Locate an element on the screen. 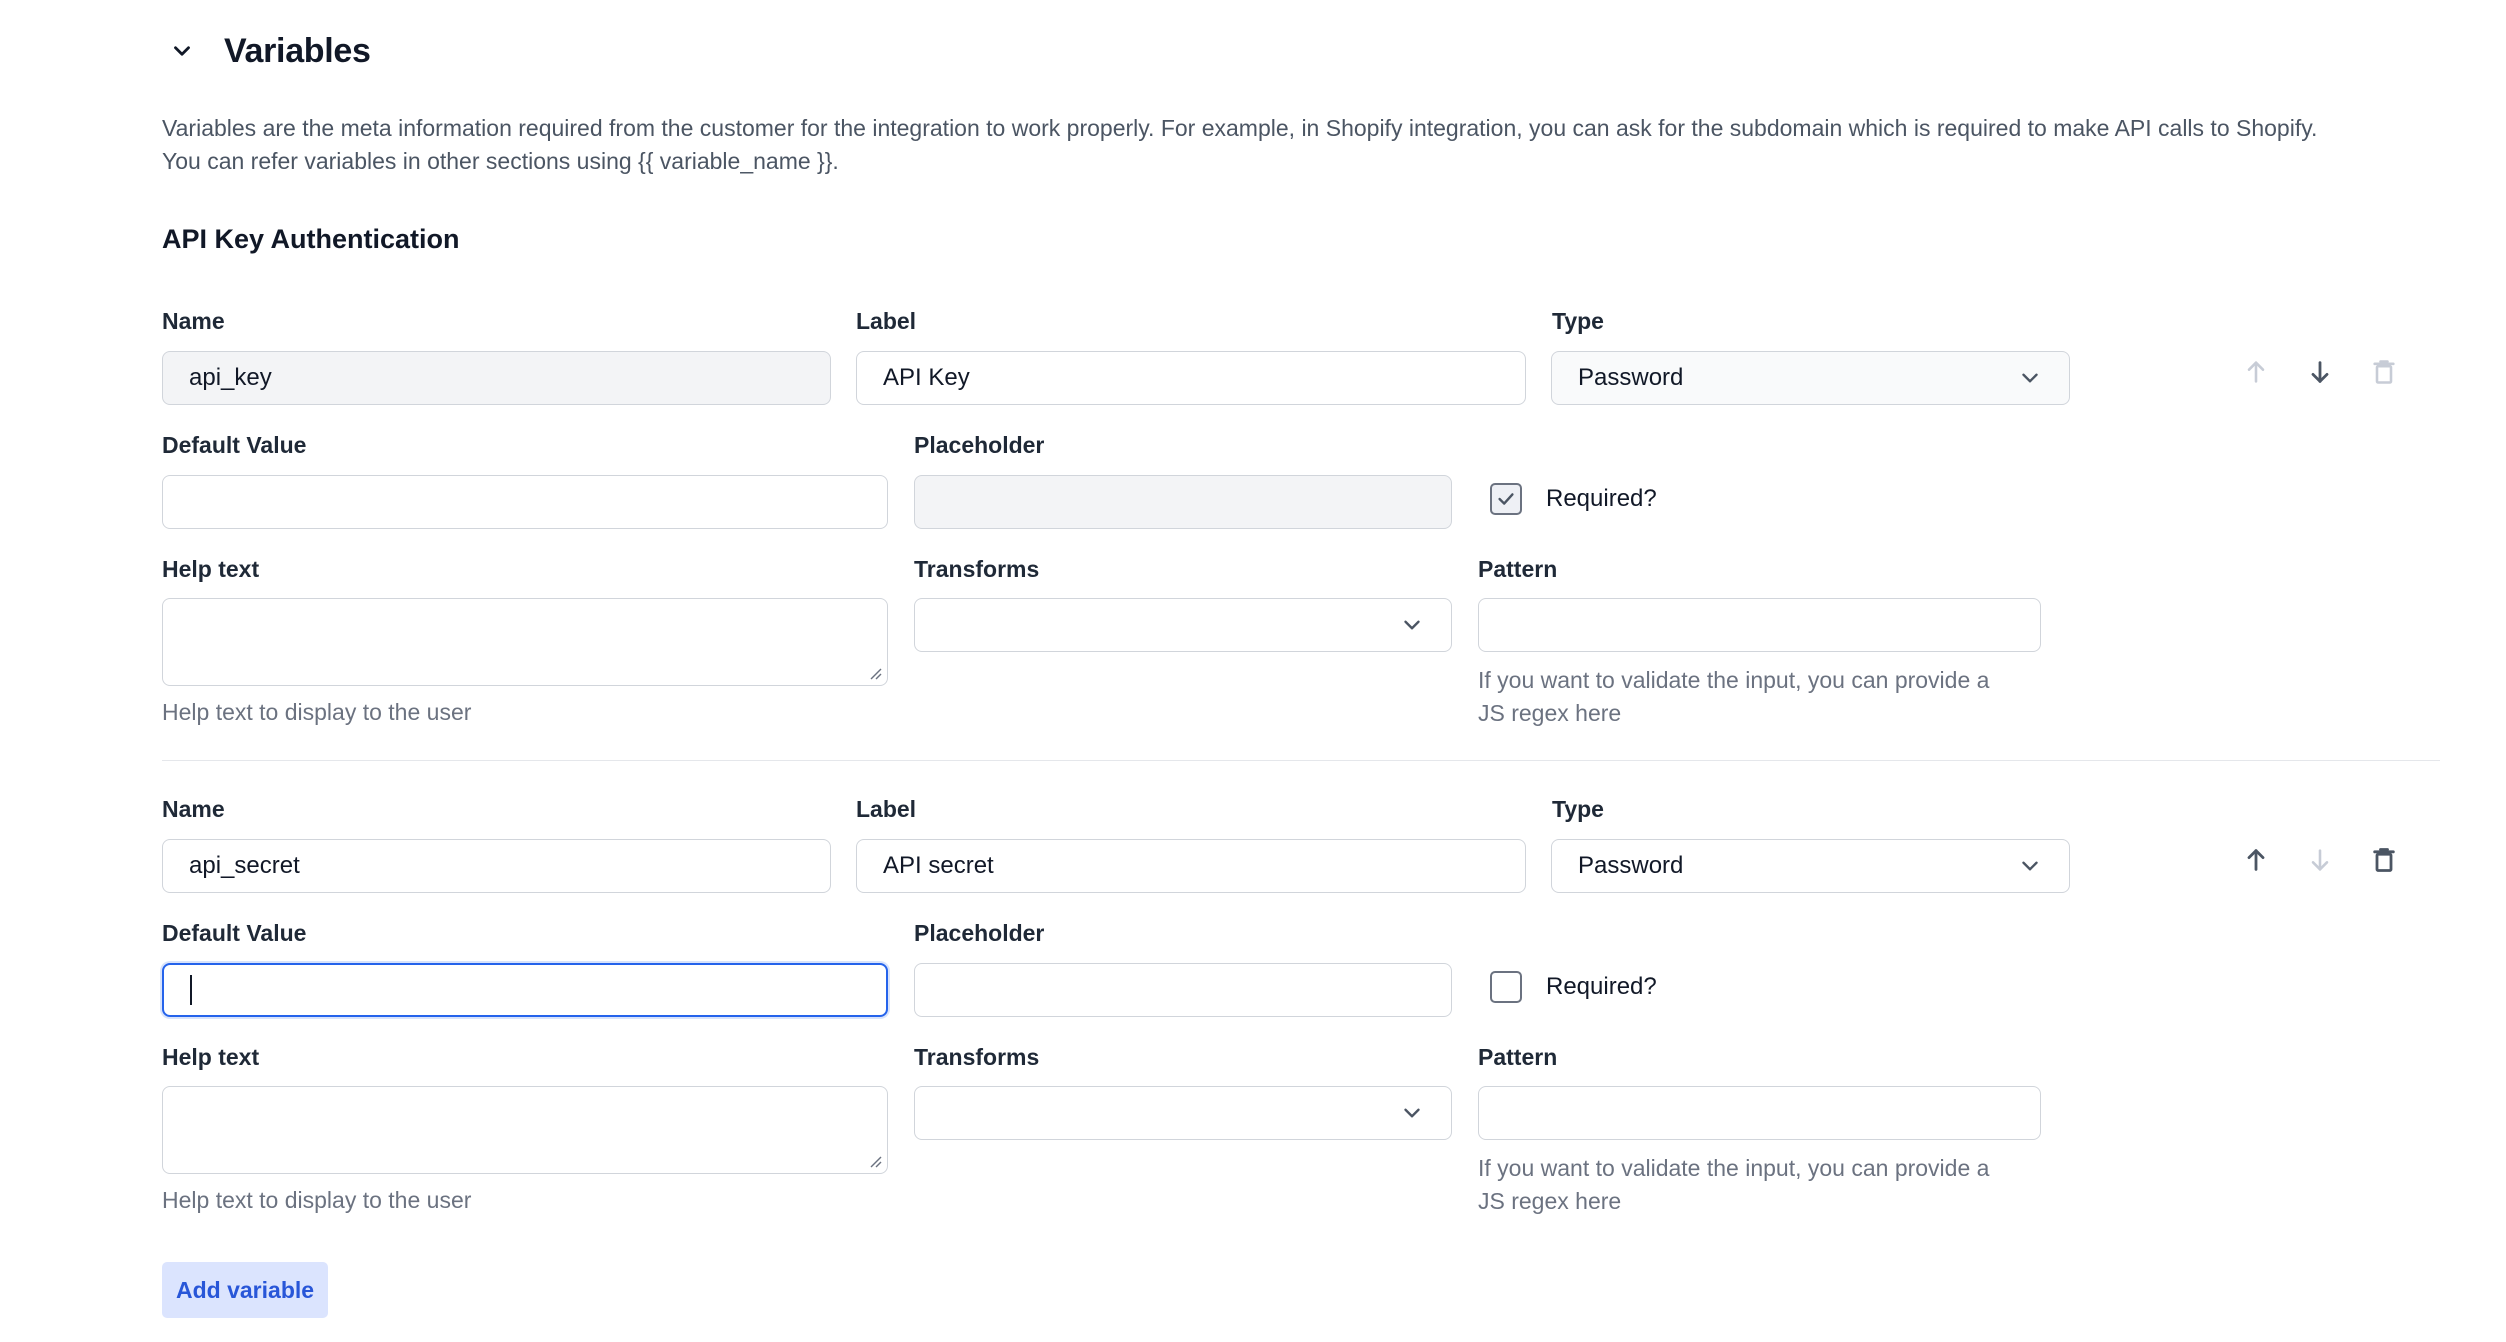 The image size is (2506, 1342). label-input: API Key is located at coordinates (1191, 378).